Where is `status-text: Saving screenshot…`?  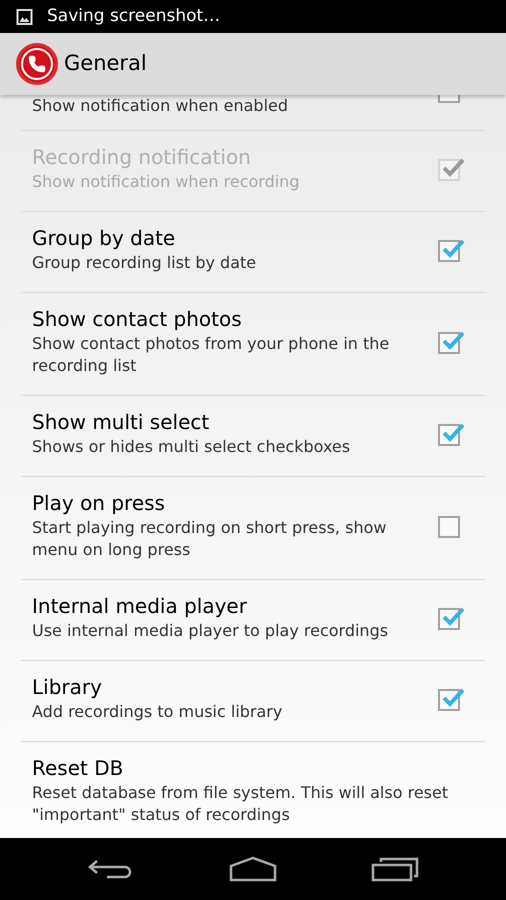 status-text: Saving screenshot… is located at coordinates (133, 16).